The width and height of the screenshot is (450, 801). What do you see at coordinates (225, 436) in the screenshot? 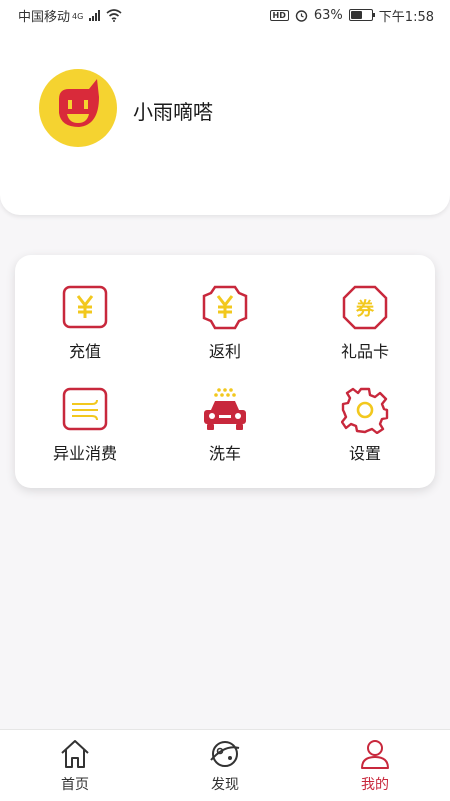
I see `menu-item-car-wash: 洗车` at bounding box center [225, 436].